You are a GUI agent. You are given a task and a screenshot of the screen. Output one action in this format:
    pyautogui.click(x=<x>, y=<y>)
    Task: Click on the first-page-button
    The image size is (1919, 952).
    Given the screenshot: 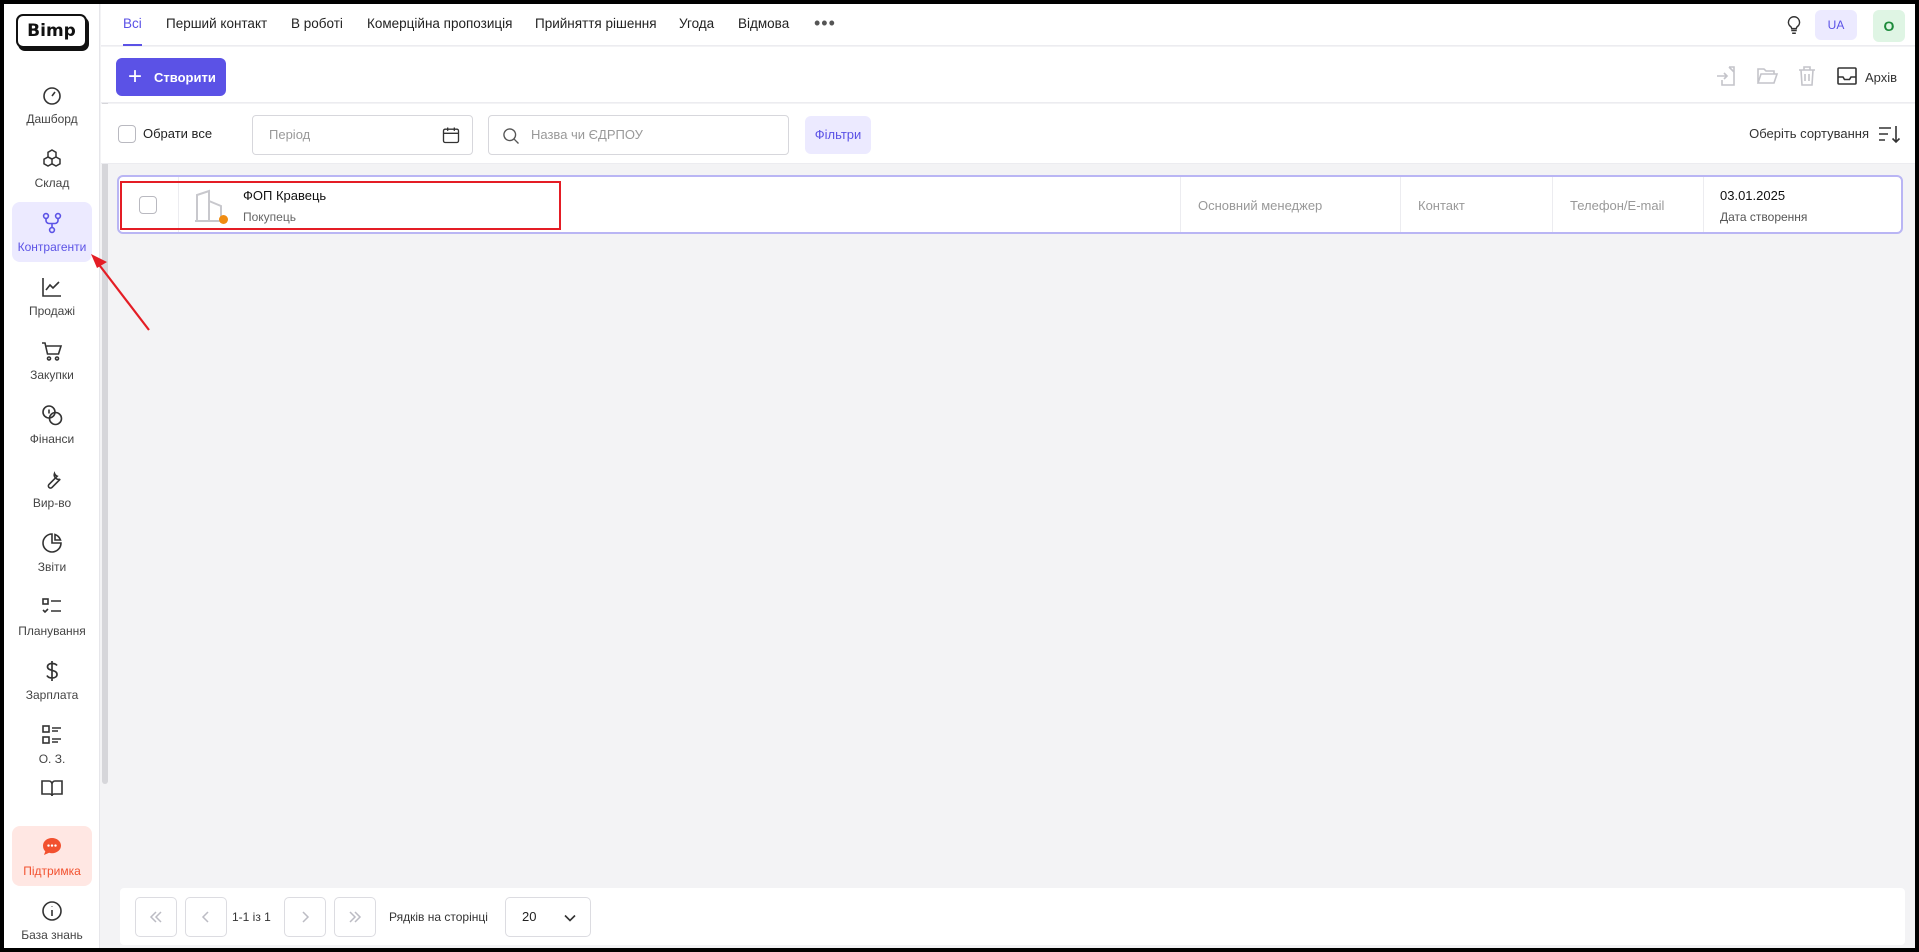 What is the action you would take?
    pyautogui.click(x=156, y=917)
    